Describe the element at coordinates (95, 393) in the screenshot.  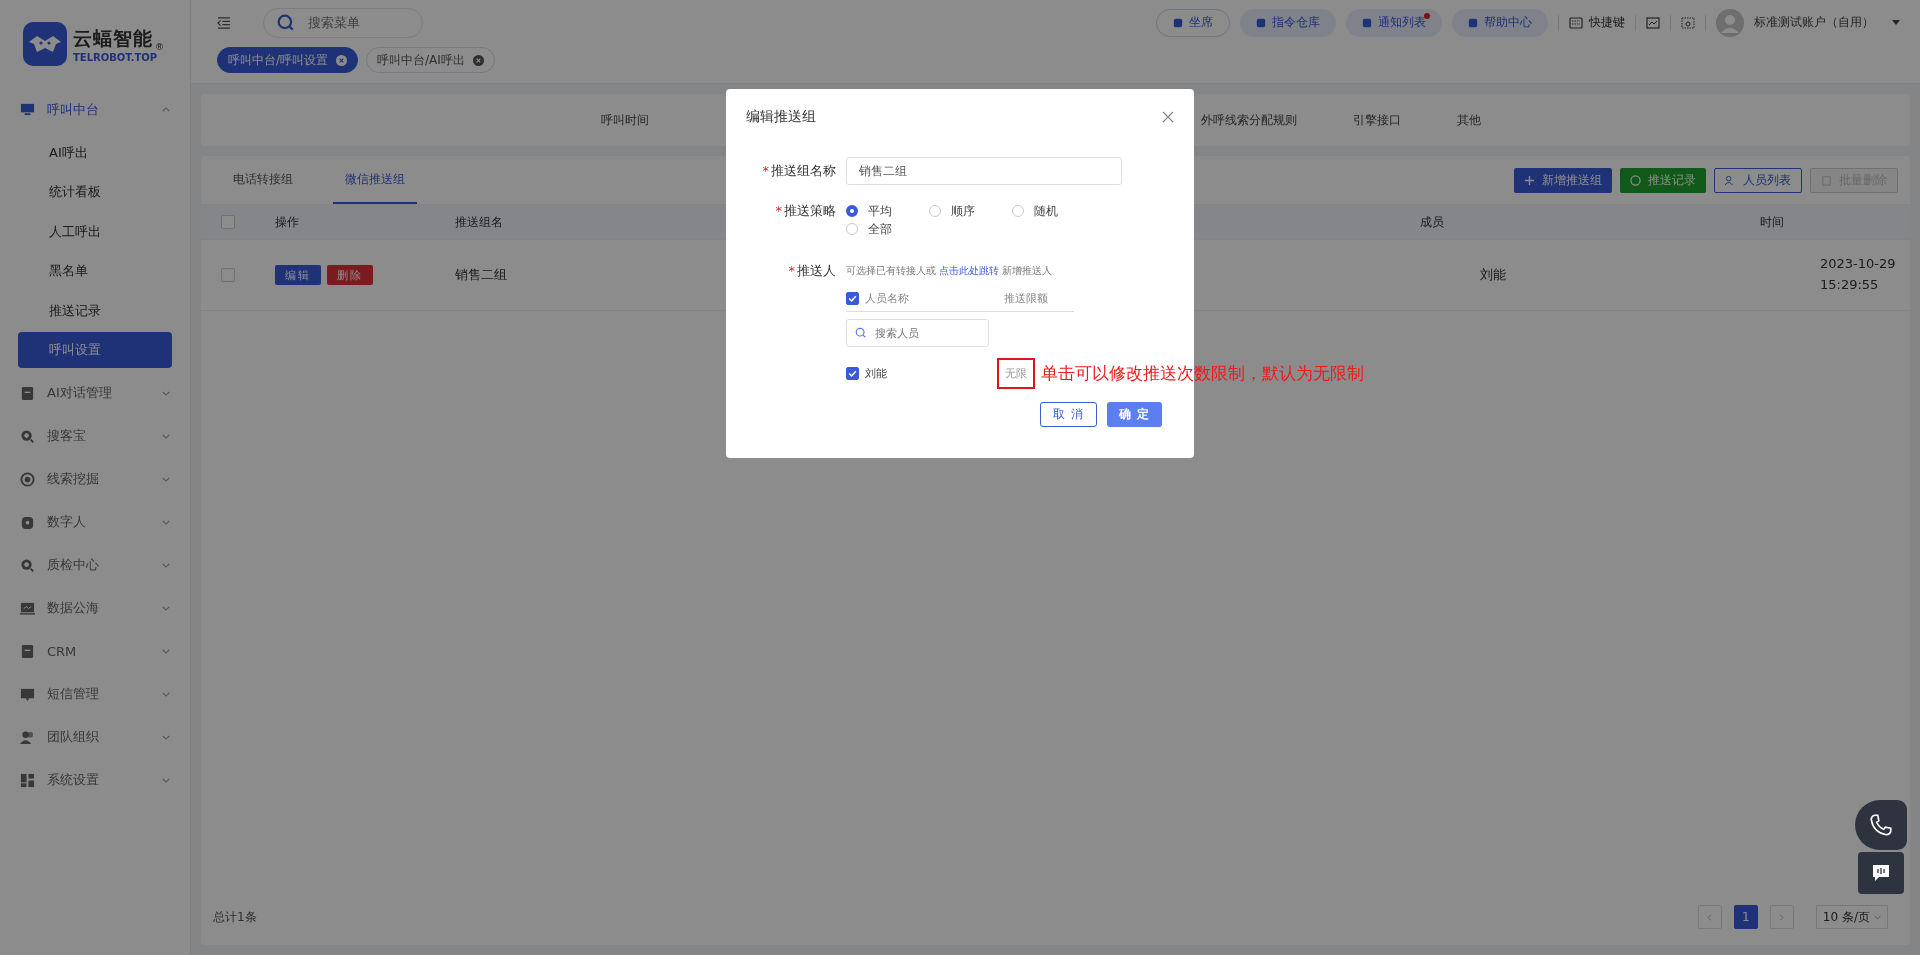
I see `sidebar-group: AI对话管理` at that location.